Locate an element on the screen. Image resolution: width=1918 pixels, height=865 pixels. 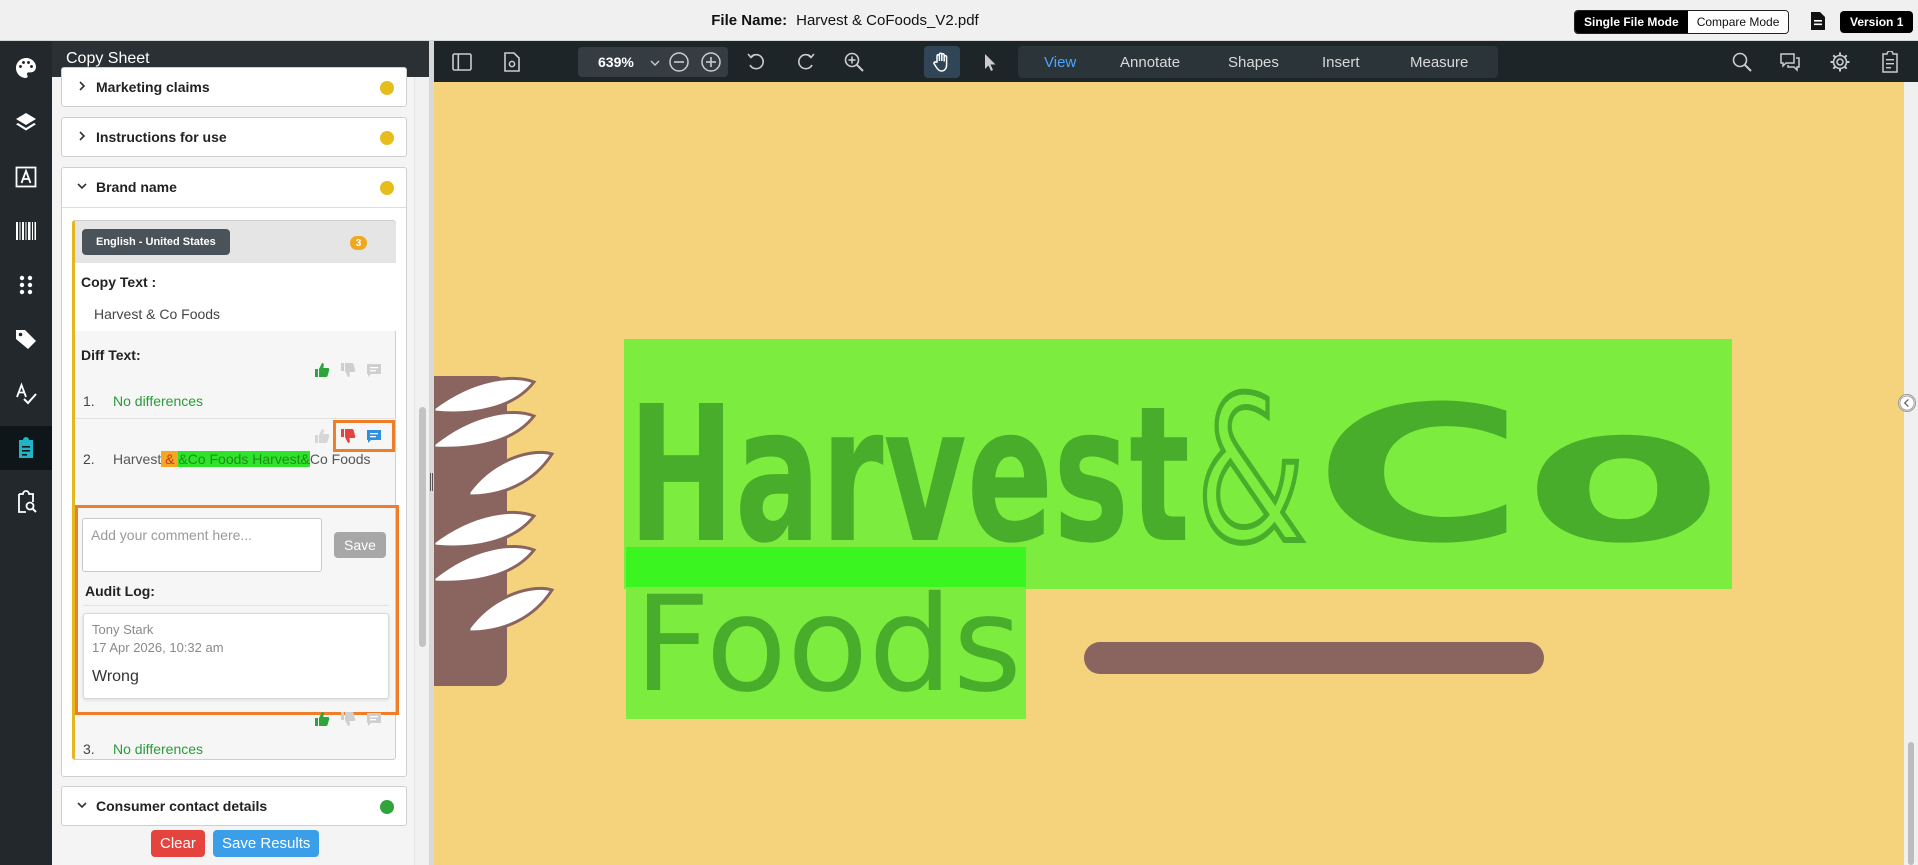
artwork-word-harvest: Harvest is located at coordinates (909, 475).